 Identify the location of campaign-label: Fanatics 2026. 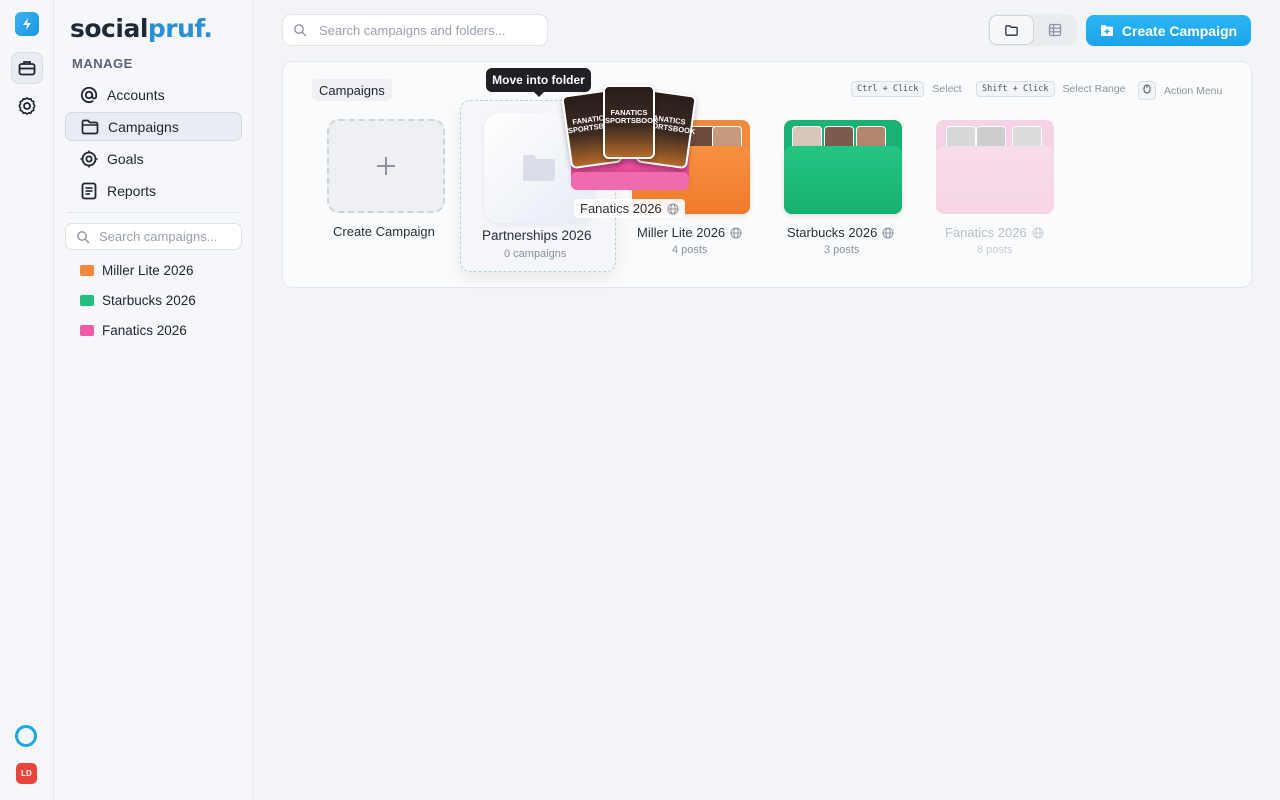
(144, 330).